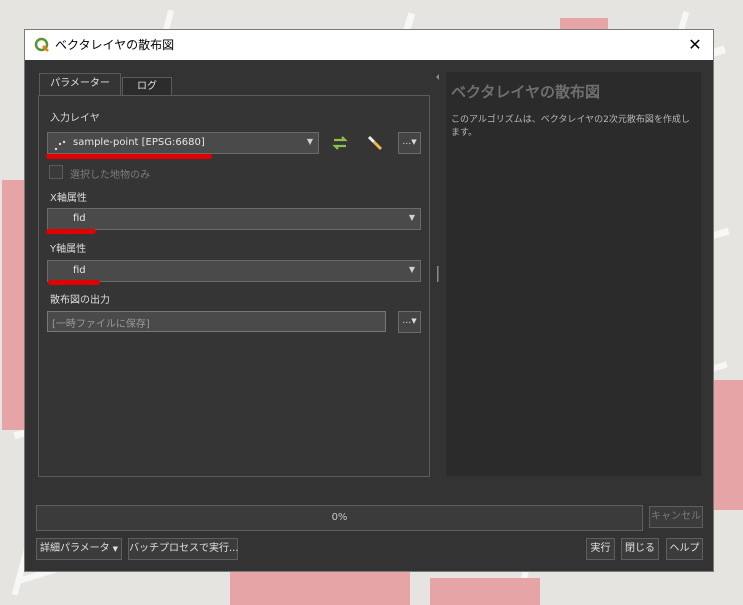 The image size is (743, 605). What do you see at coordinates (339, 518) in the screenshot?
I see `progress-bar: 0%` at bounding box center [339, 518].